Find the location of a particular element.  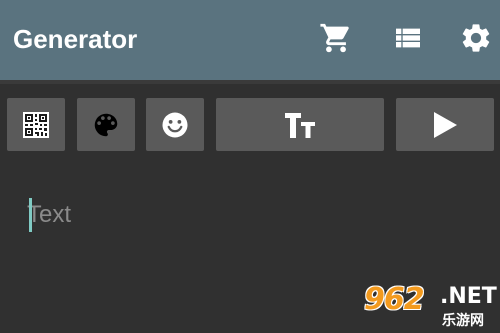

qr-code-button is located at coordinates (36, 124).